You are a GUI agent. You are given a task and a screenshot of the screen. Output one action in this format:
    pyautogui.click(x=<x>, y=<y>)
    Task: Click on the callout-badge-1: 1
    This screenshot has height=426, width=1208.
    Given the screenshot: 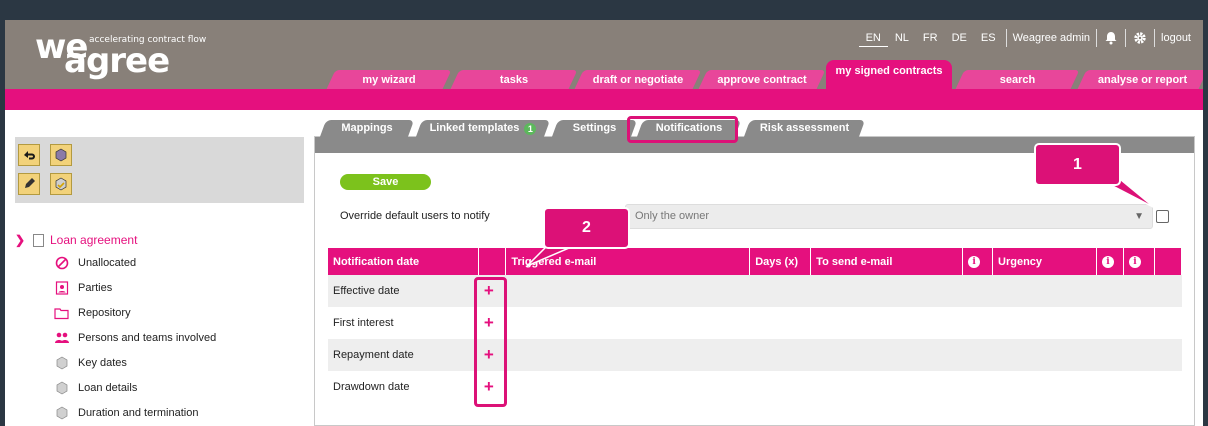 What is the action you would take?
    pyautogui.click(x=1077, y=164)
    